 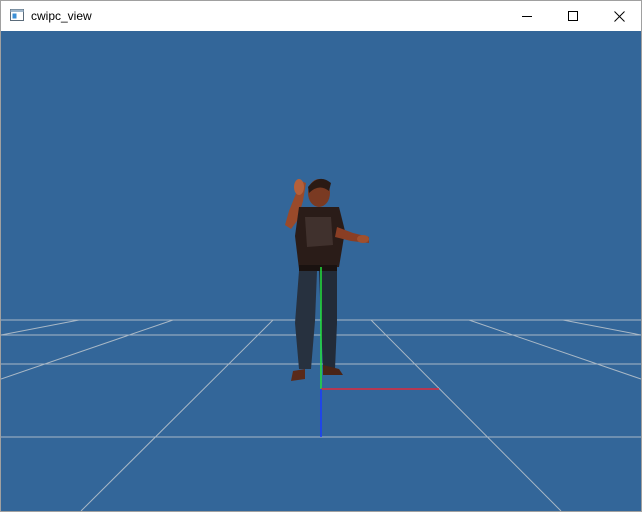 I want to click on minimize-icon, so click(x=527, y=16).